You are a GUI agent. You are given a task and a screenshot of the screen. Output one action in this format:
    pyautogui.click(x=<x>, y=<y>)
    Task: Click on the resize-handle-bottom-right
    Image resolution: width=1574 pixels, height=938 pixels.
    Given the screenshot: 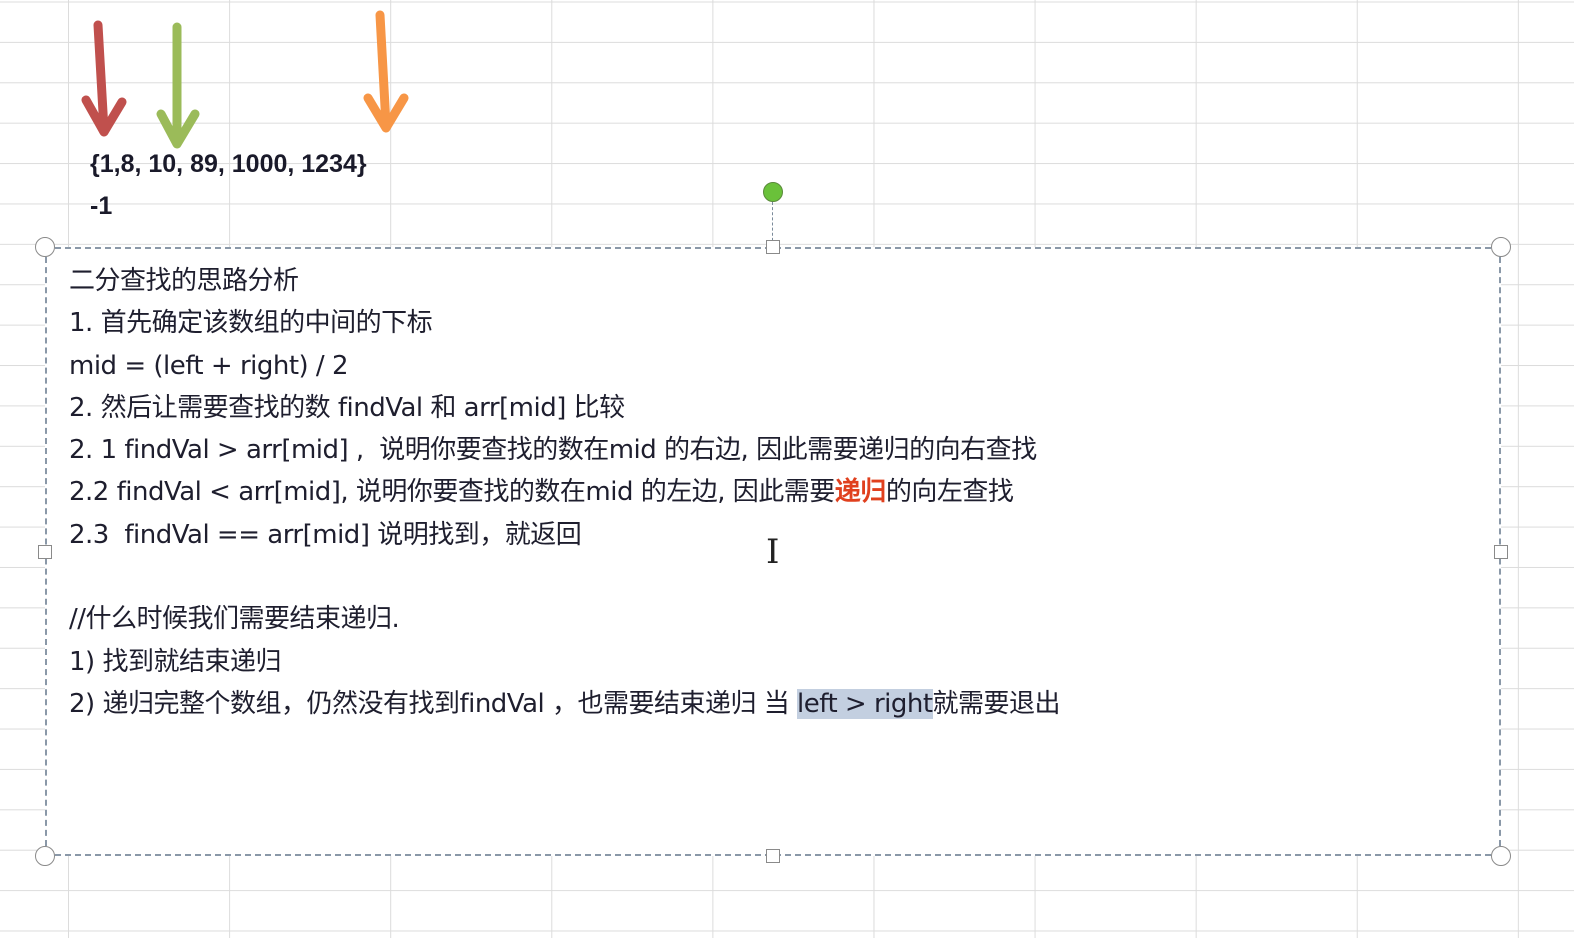 What is the action you would take?
    pyautogui.click(x=1501, y=856)
    